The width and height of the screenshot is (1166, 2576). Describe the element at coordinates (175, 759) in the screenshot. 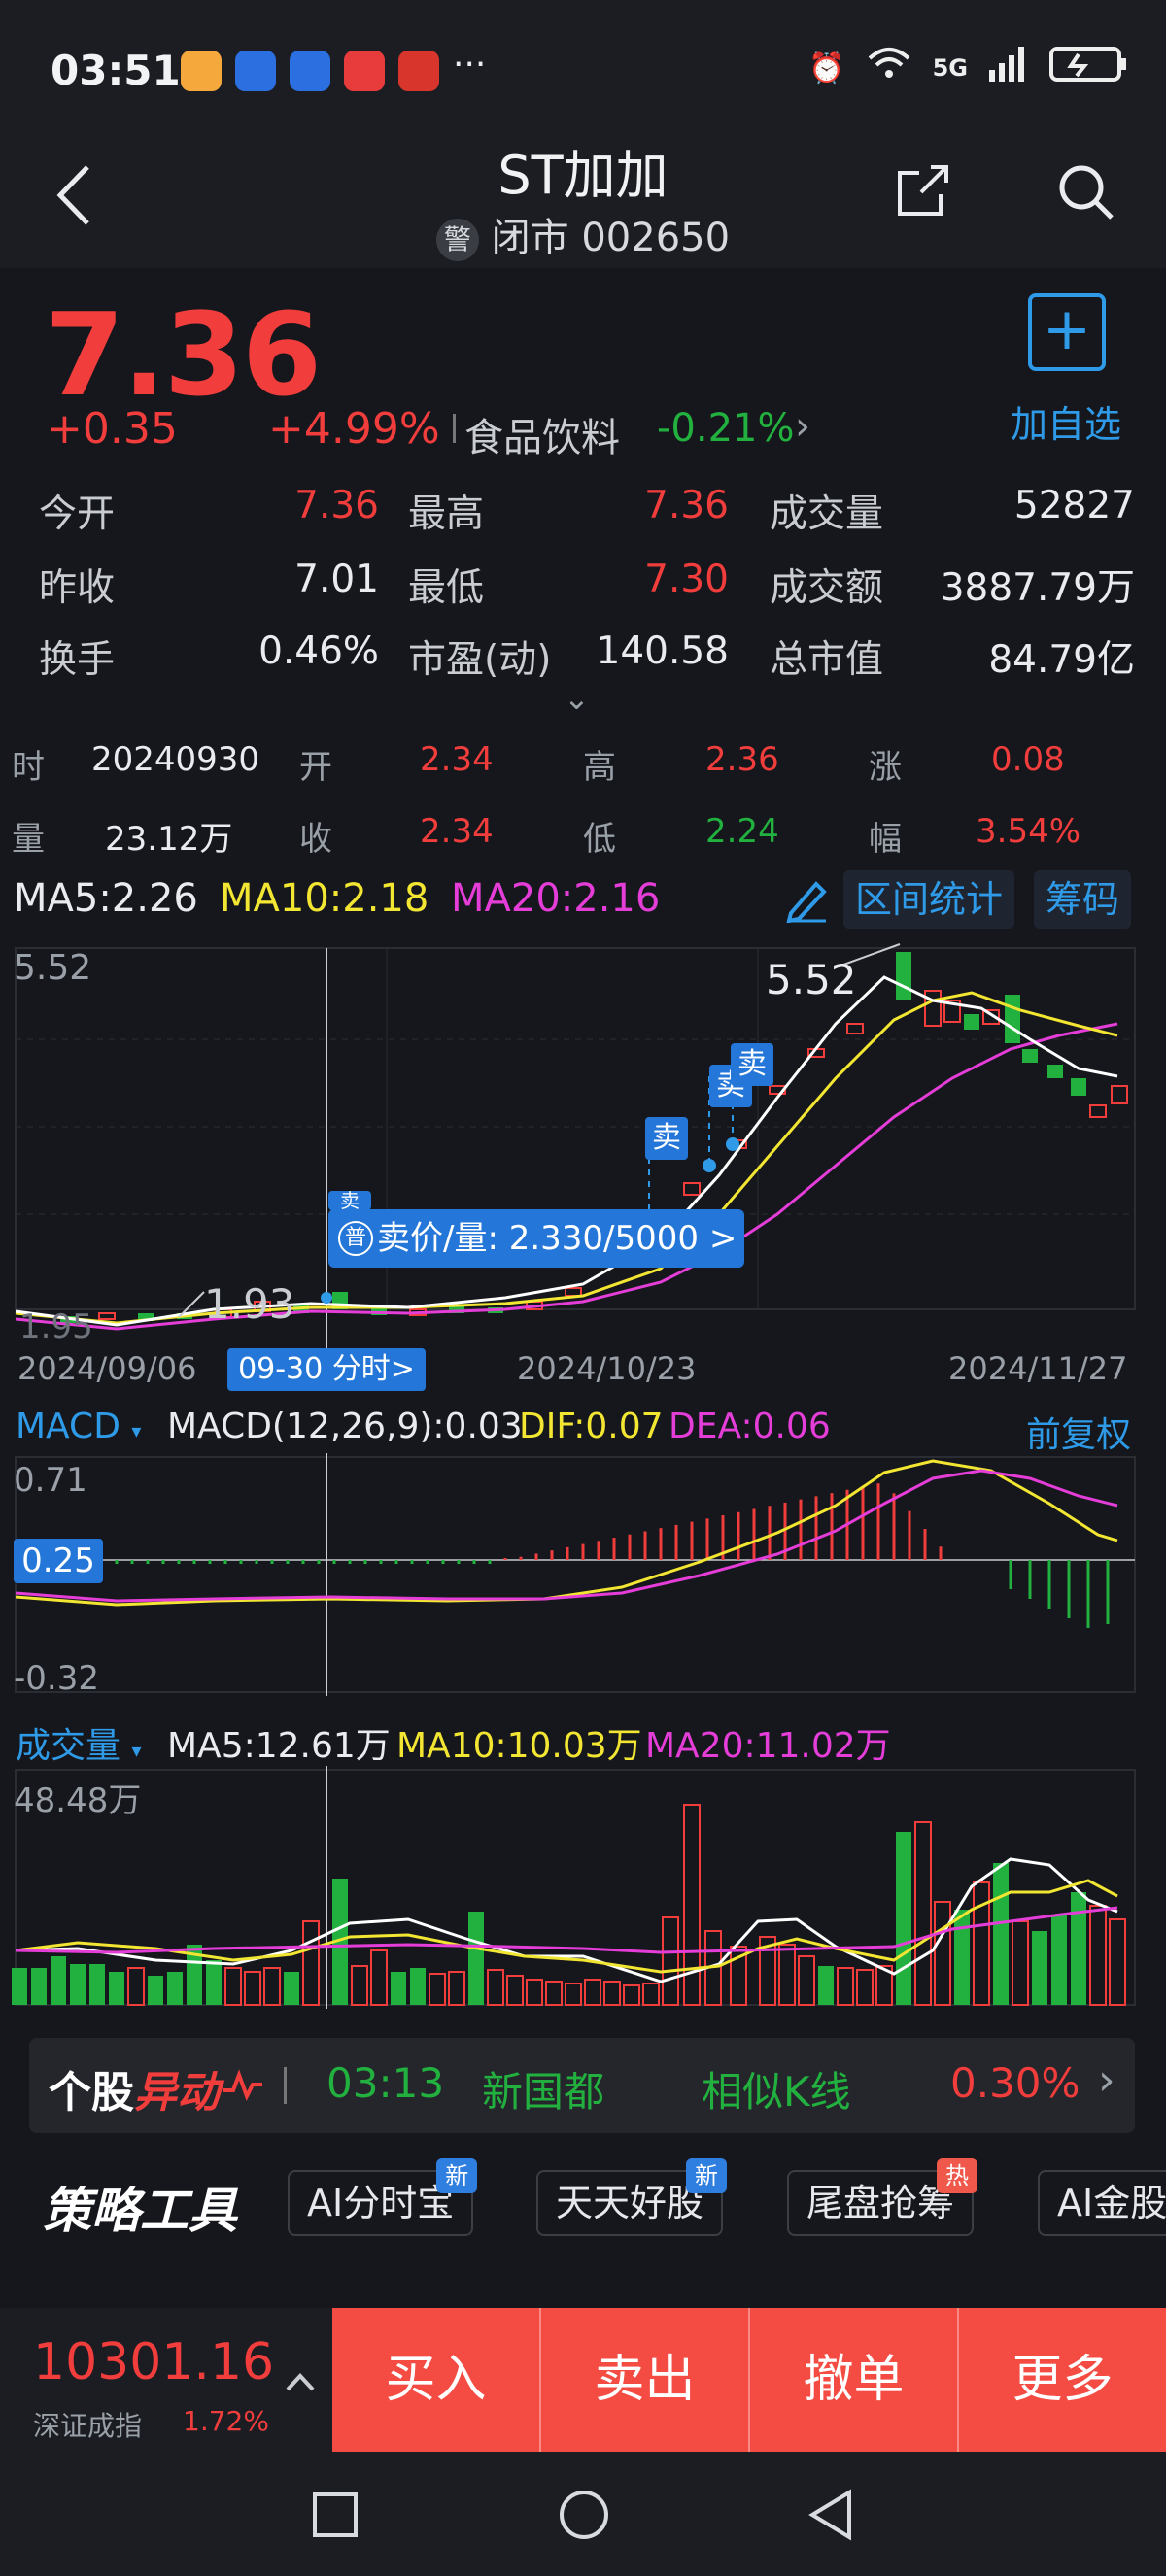

I see `candle-date: 20240930` at that location.